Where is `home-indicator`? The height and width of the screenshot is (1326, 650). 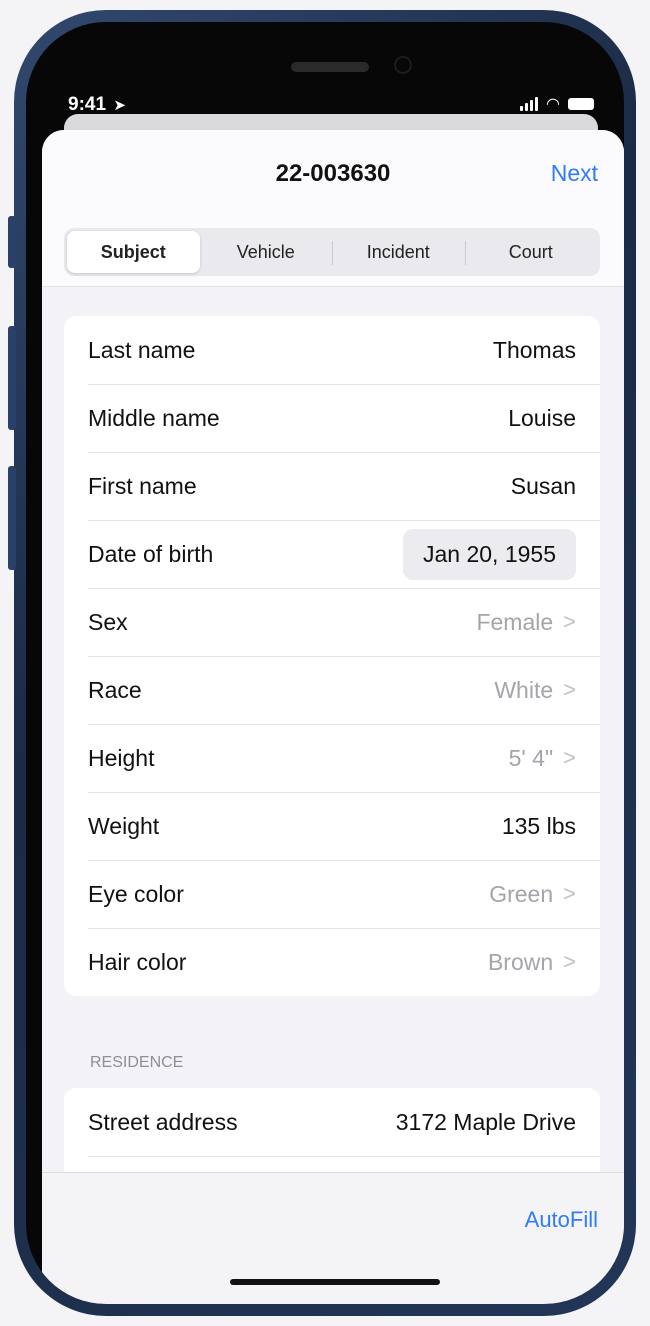 home-indicator is located at coordinates (335, 1282).